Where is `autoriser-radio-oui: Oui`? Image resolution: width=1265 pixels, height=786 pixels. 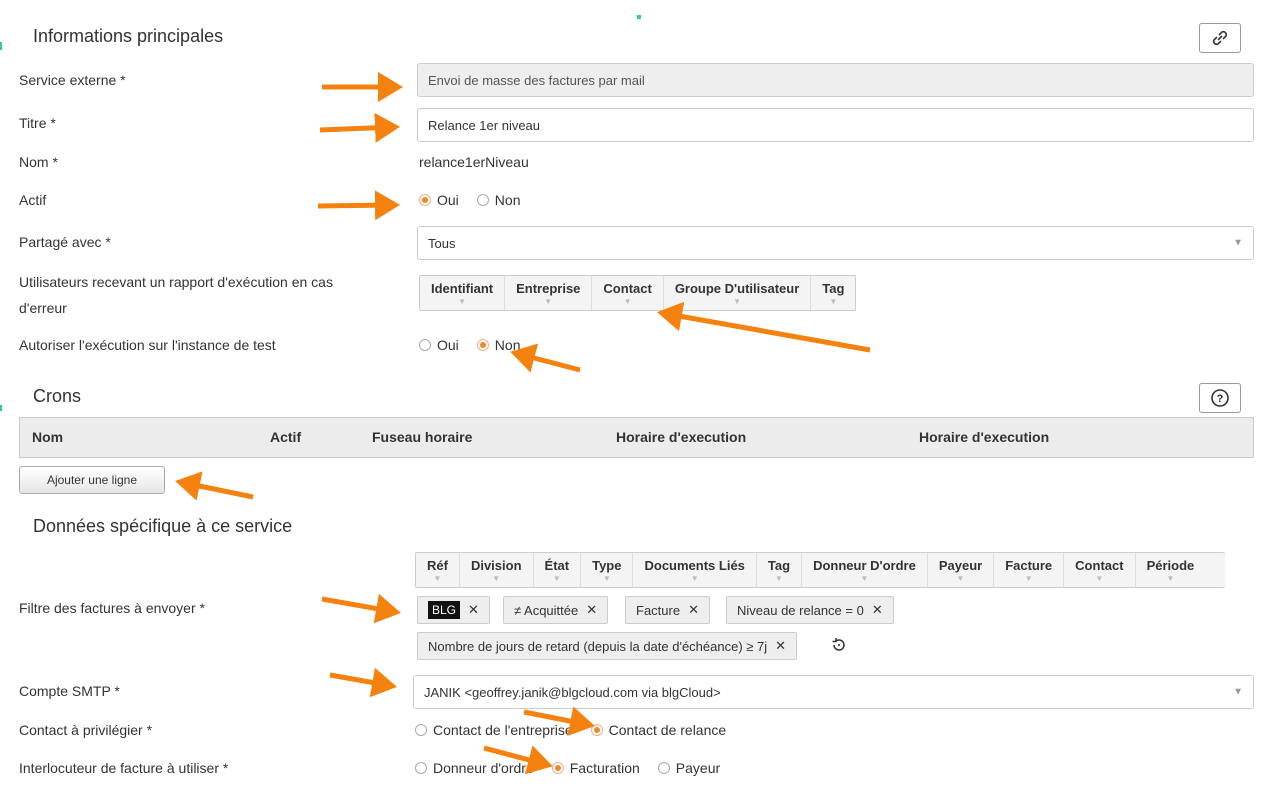
autoriser-radio-oui: Oui is located at coordinates (439, 345).